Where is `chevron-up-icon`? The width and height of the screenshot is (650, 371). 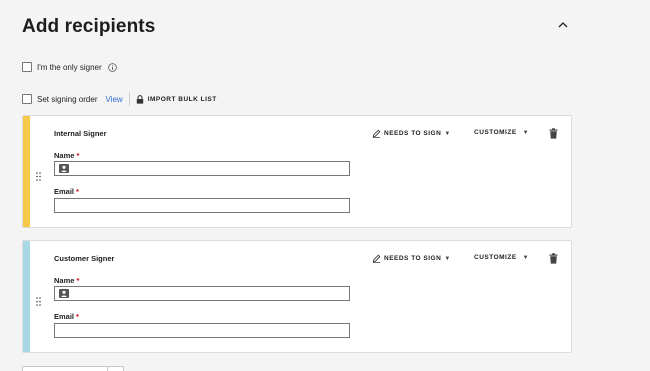 chevron-up-icon is located at coordinates (563, 25).